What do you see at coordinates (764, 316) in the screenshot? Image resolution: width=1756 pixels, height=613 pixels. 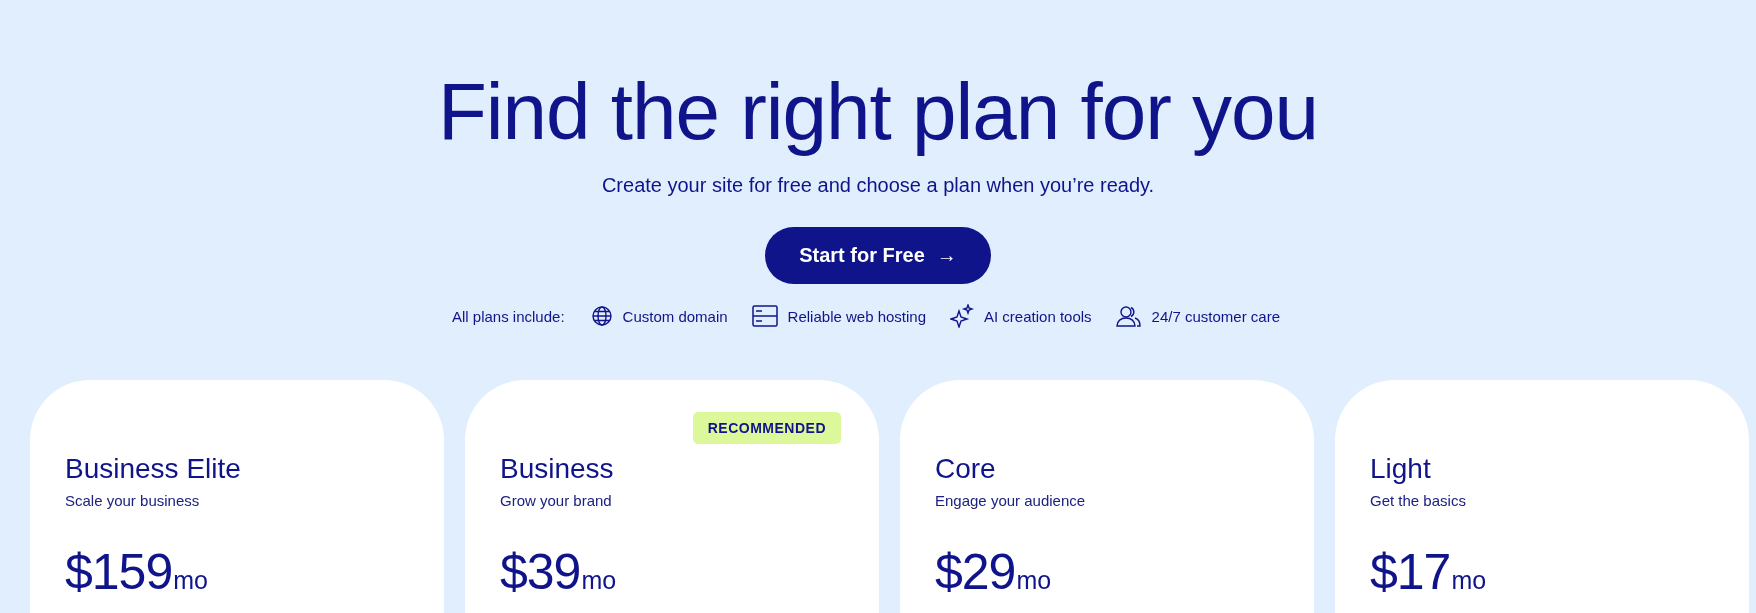 I see `server-icon` at bounding box center [764, 316].